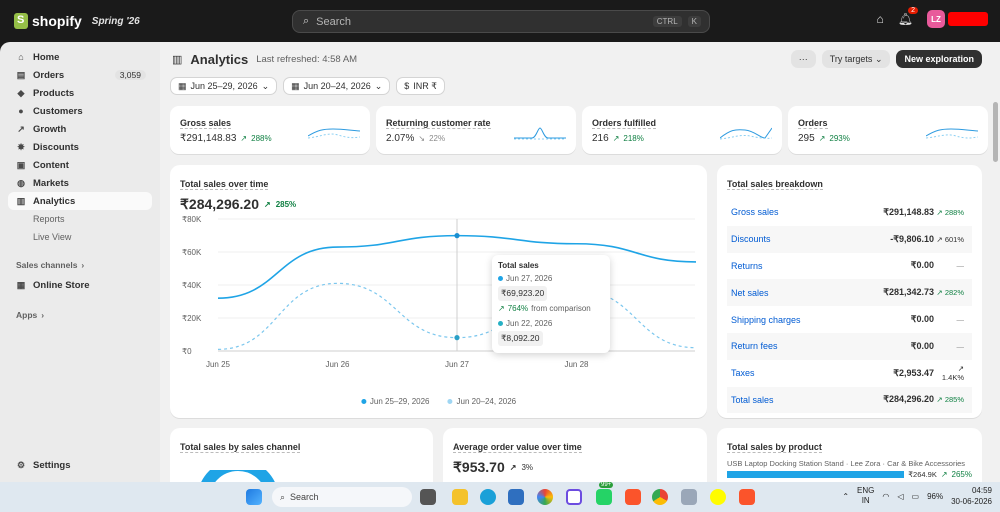  Describe the element at coordinates (751, 239) in the screenshot. I see `breakdown-label: Discounts` at that location.